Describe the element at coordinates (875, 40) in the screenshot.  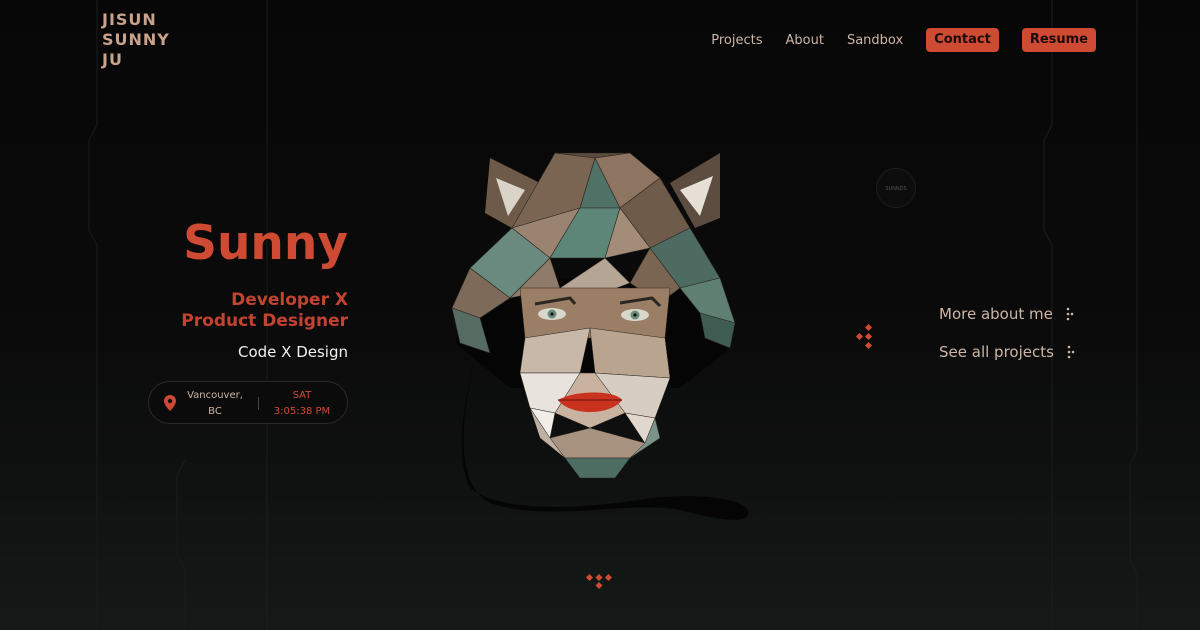
I see `nav-link-sandbox: Sandbox` at that location.